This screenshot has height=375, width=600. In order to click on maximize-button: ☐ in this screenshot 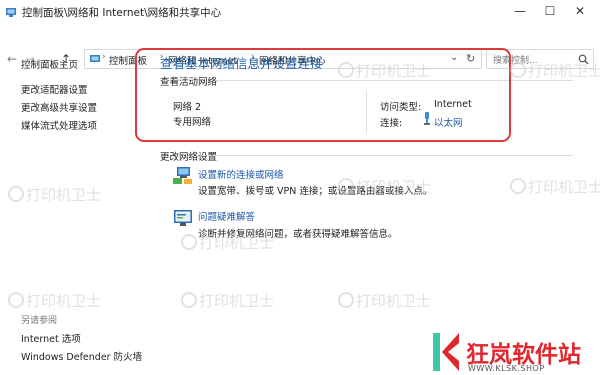, I will do `click(550, 11)`.